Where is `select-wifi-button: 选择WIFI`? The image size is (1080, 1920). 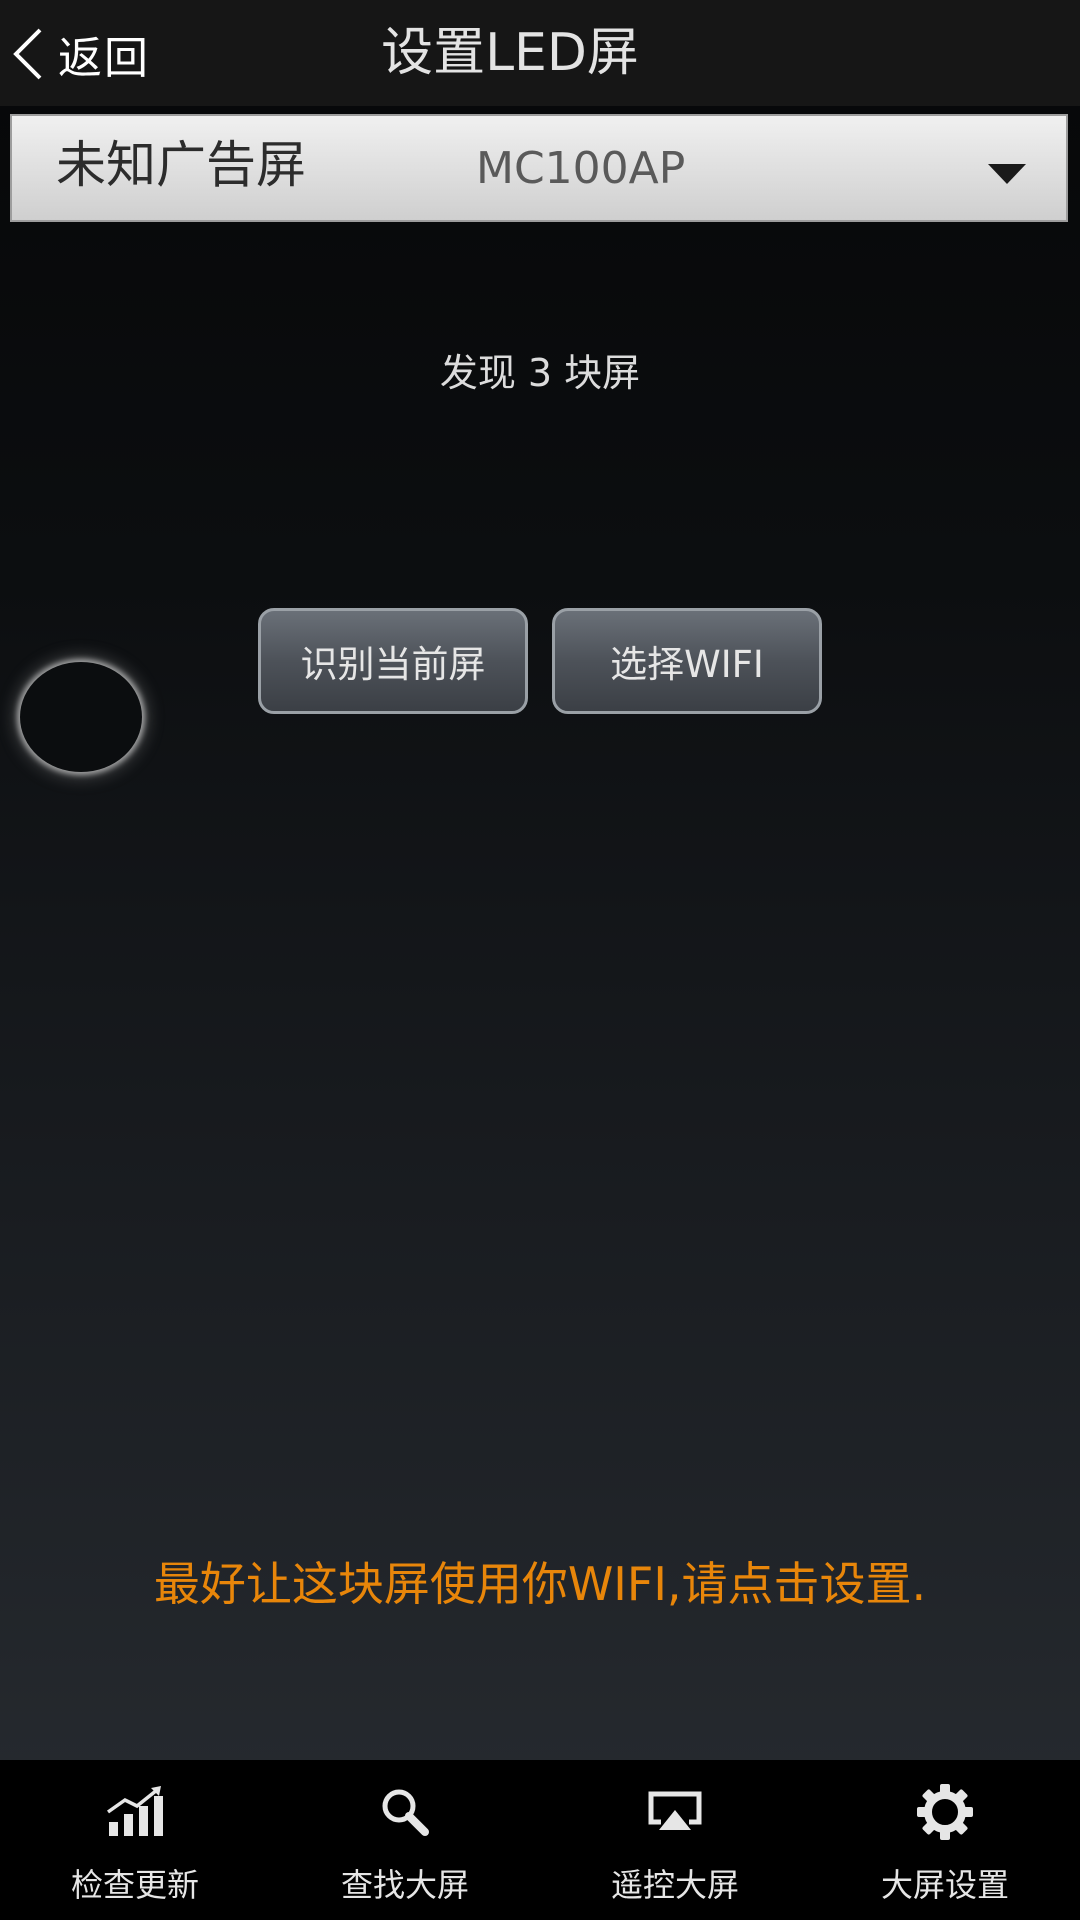 select-wifi-button: 选择WIFI is located at coordinates (687, 661).